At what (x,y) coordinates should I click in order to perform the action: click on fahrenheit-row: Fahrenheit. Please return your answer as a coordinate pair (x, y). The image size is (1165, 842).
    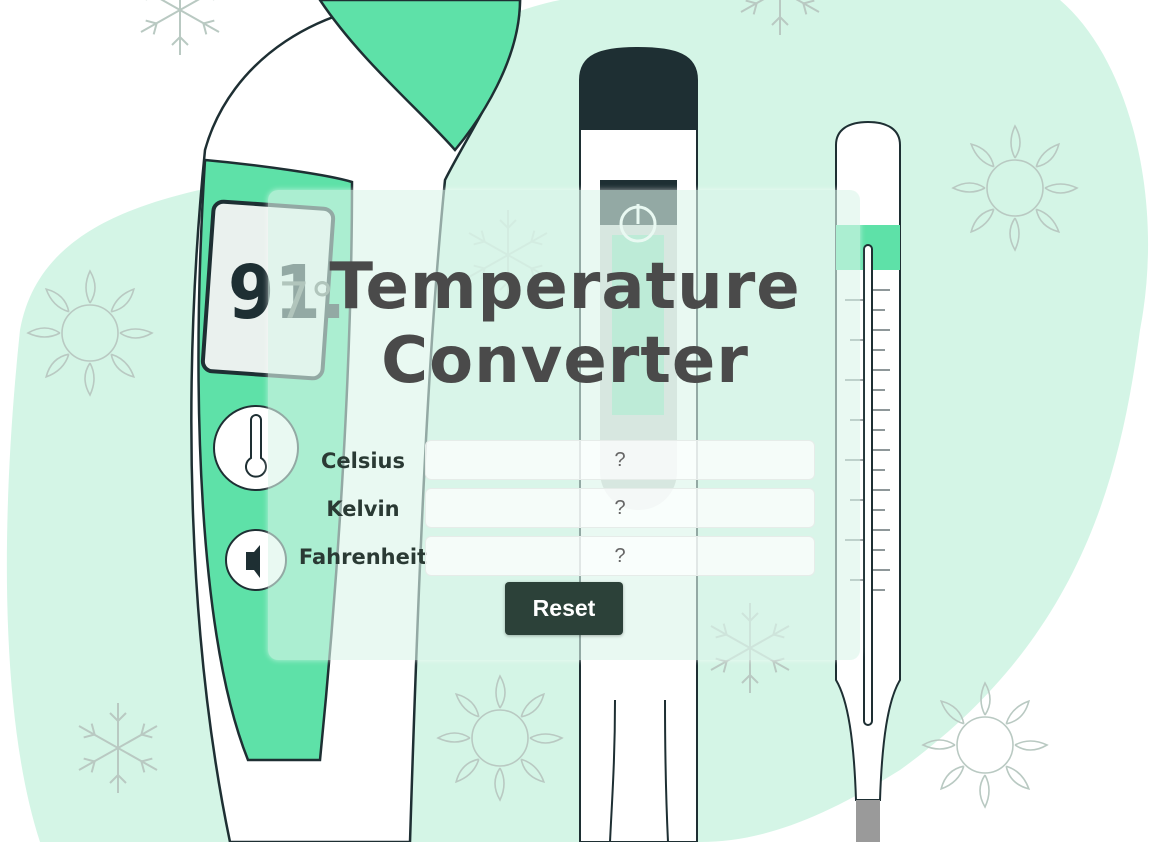
    Looking at the image, I should click on (548, 557).